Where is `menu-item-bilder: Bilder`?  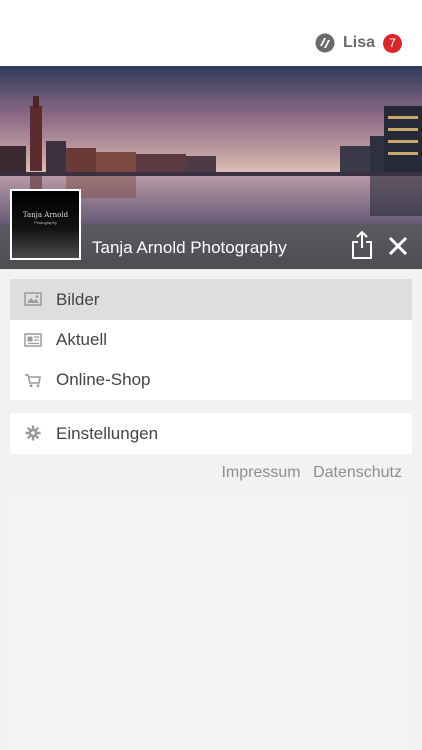 menu-item-bilder: Bilder is located at coordinates (211, 299).